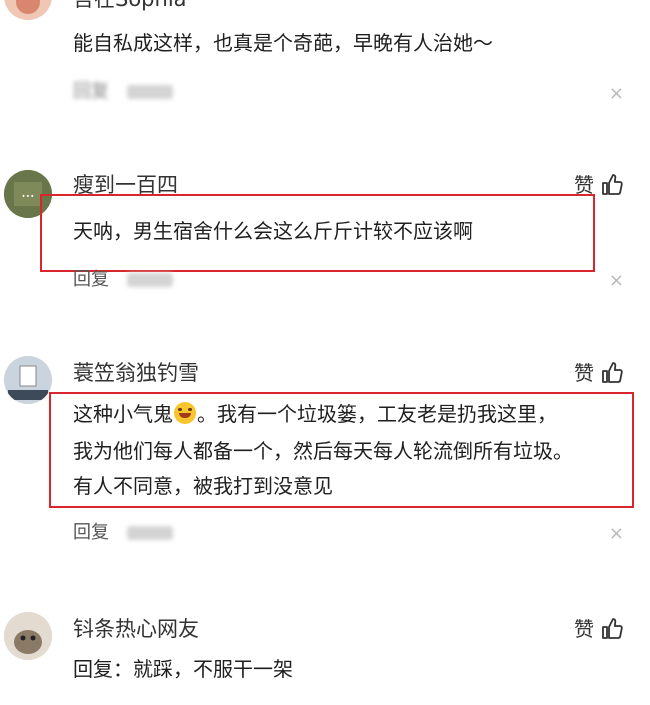  Describe the element at coordinates (136, 373) in the screenshot. I see `comment-username: 蓑笠翁独钓雪` at that location.